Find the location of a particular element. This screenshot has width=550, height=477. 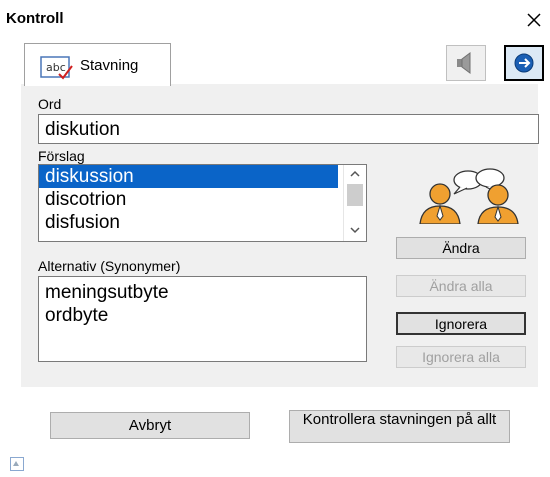

change-all-button: Ändra alla is located at coordinates (461, 286).